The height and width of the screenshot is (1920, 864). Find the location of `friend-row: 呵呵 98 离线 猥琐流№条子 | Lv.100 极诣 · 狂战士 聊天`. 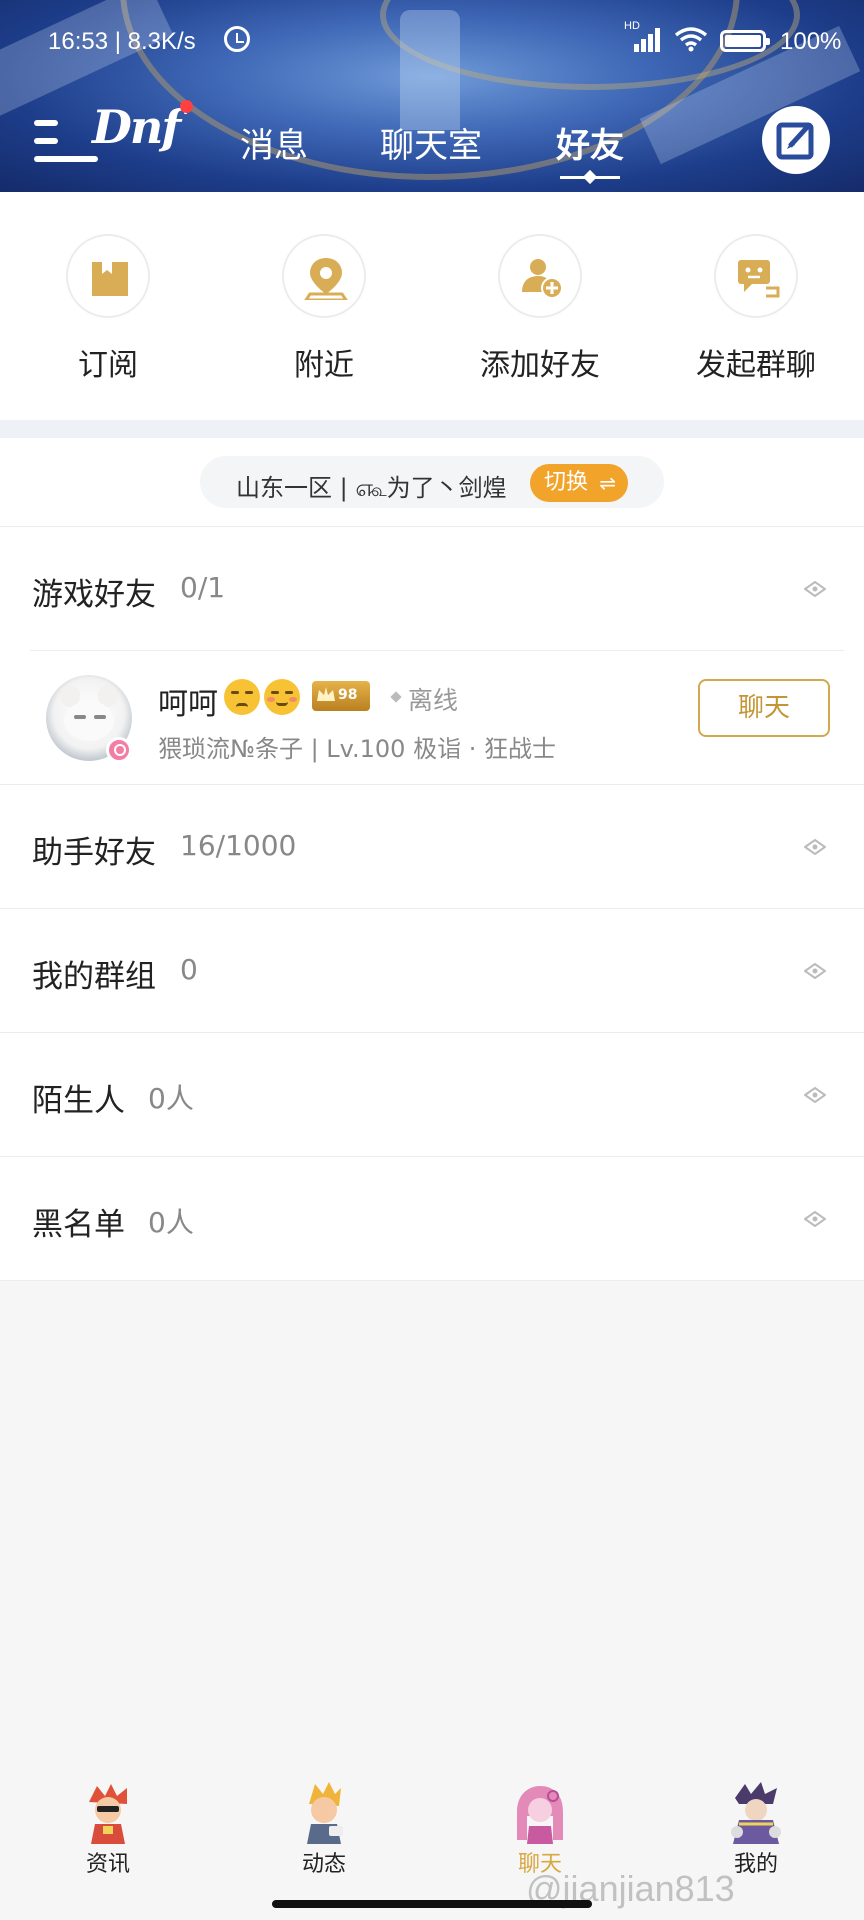

friend-row: 呵呵 98 离线 猥琐流№条子 | Lv.100 极诣 · 狂战士 聊天 is located at coordinates (437, 717).